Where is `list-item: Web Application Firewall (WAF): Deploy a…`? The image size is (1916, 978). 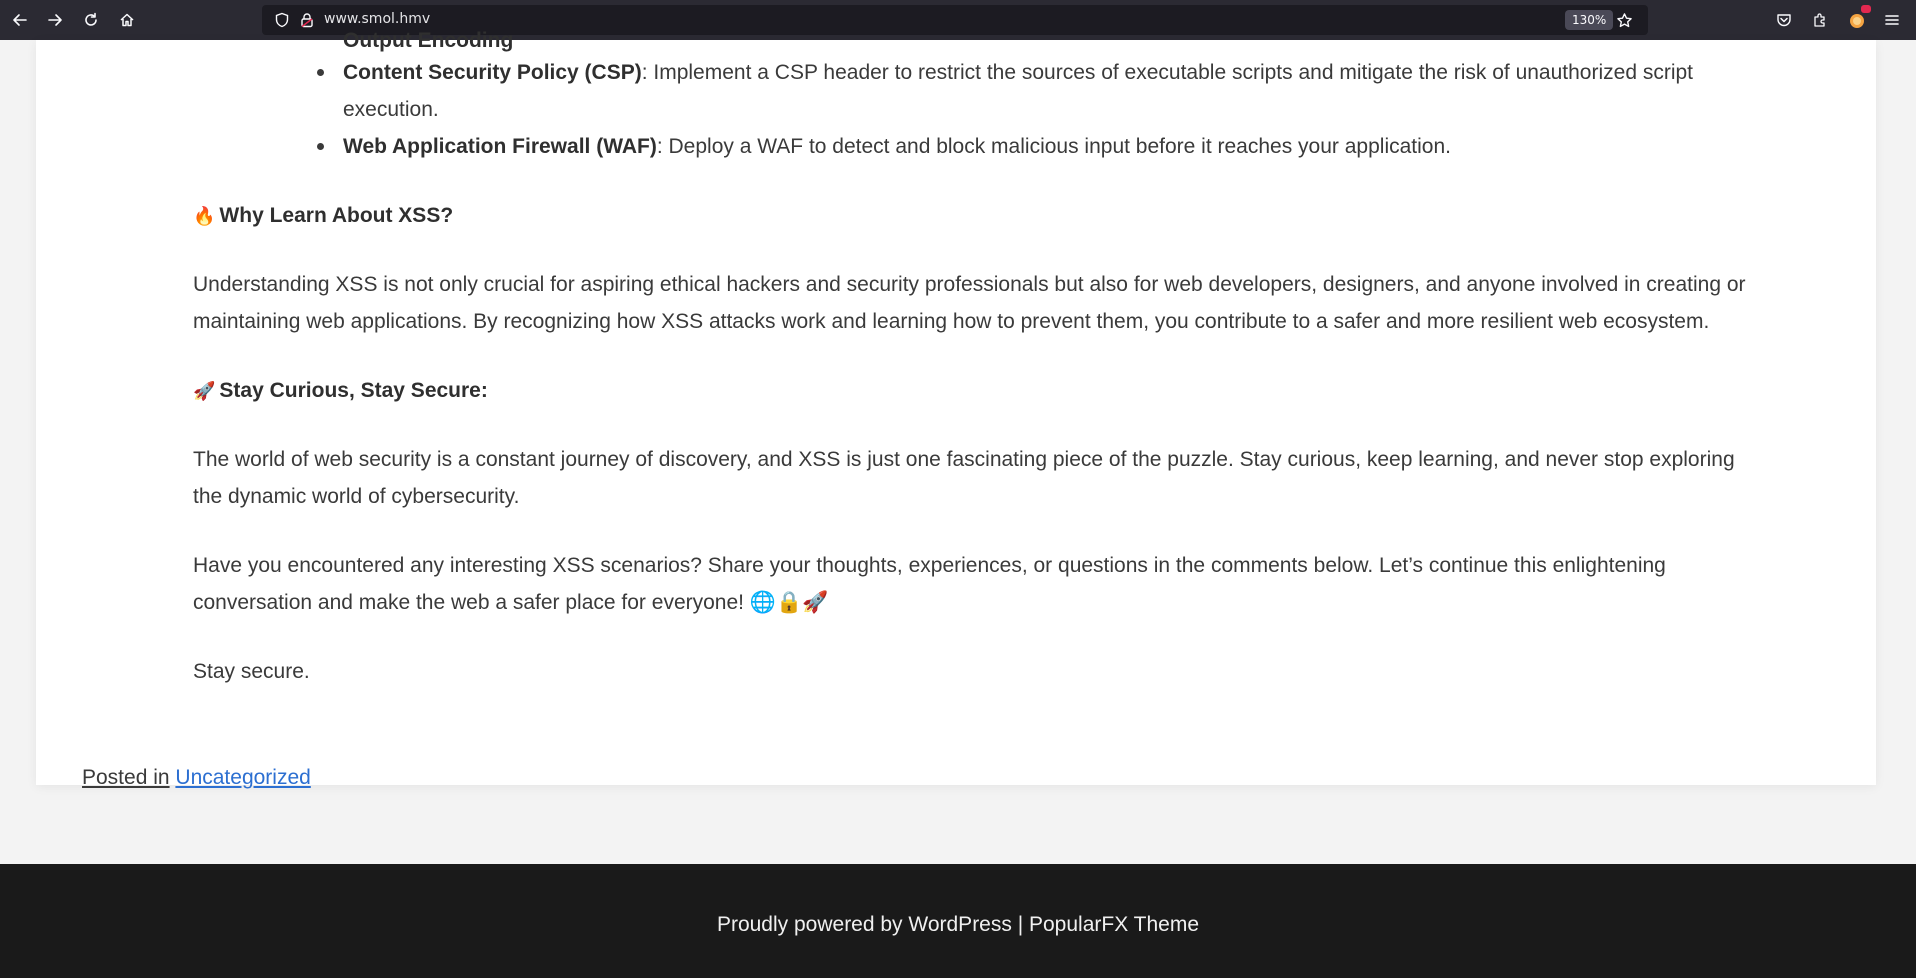 list-item: Web Application Firewall (WAF): Deploy a… is located at coordinates (997, 146).